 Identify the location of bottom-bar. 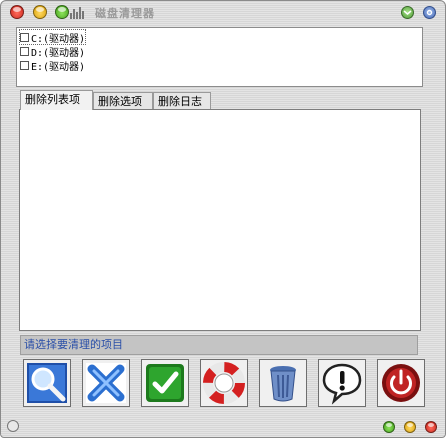
(223, 427).